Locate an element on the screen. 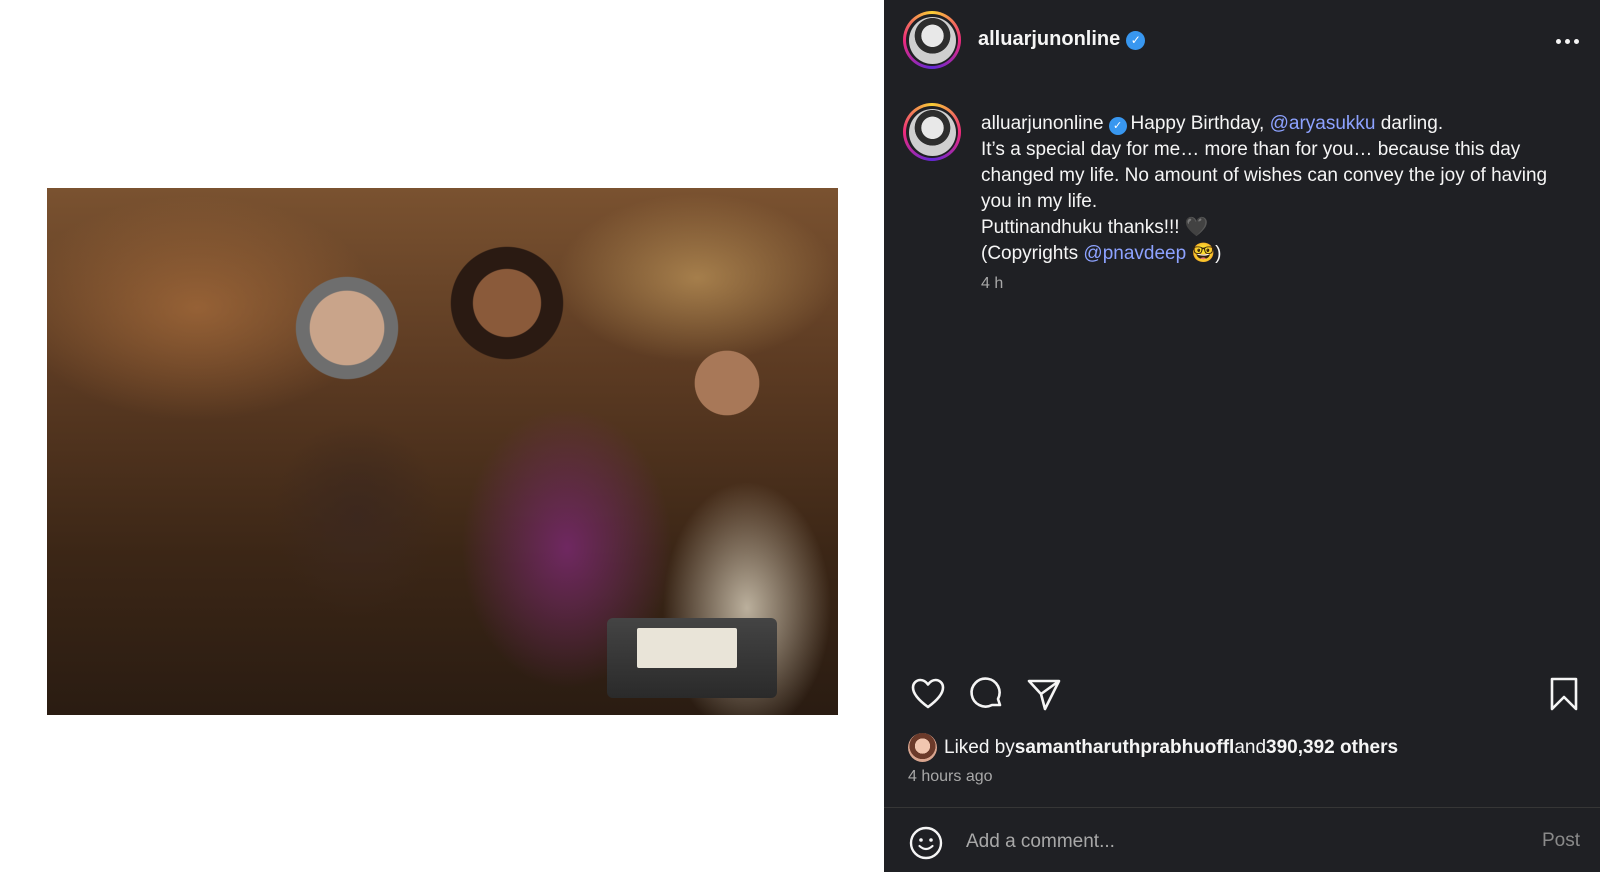  caption-segment: Happy Birthday, is located at coordinates (1200, 123).